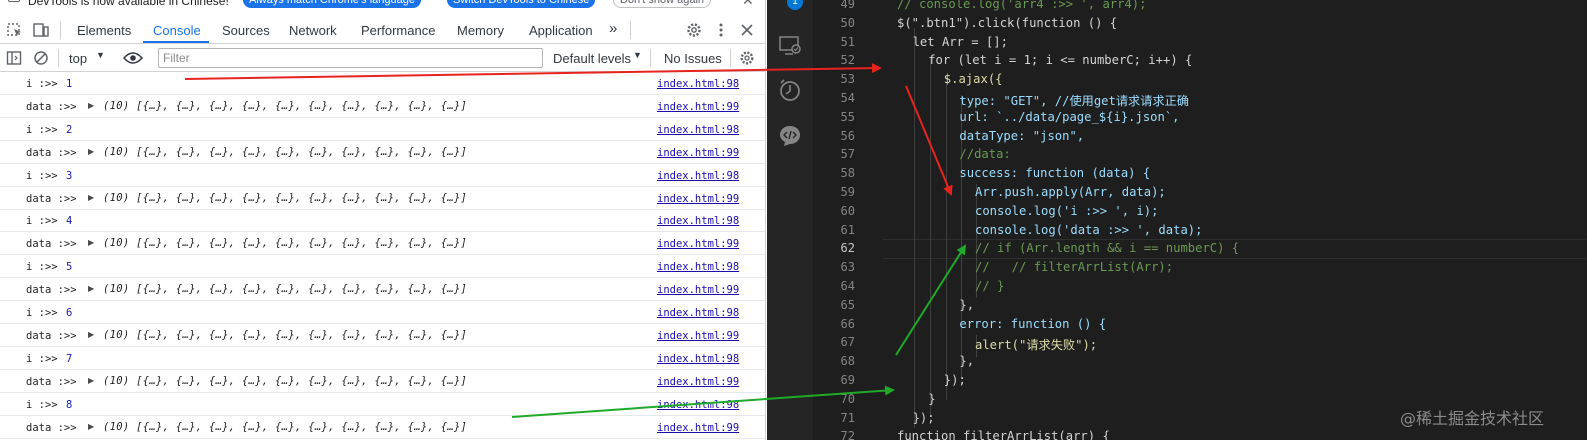  Describe the element at coordinates (931, 399) in the screenshot. I see `code-line: }` at that location.